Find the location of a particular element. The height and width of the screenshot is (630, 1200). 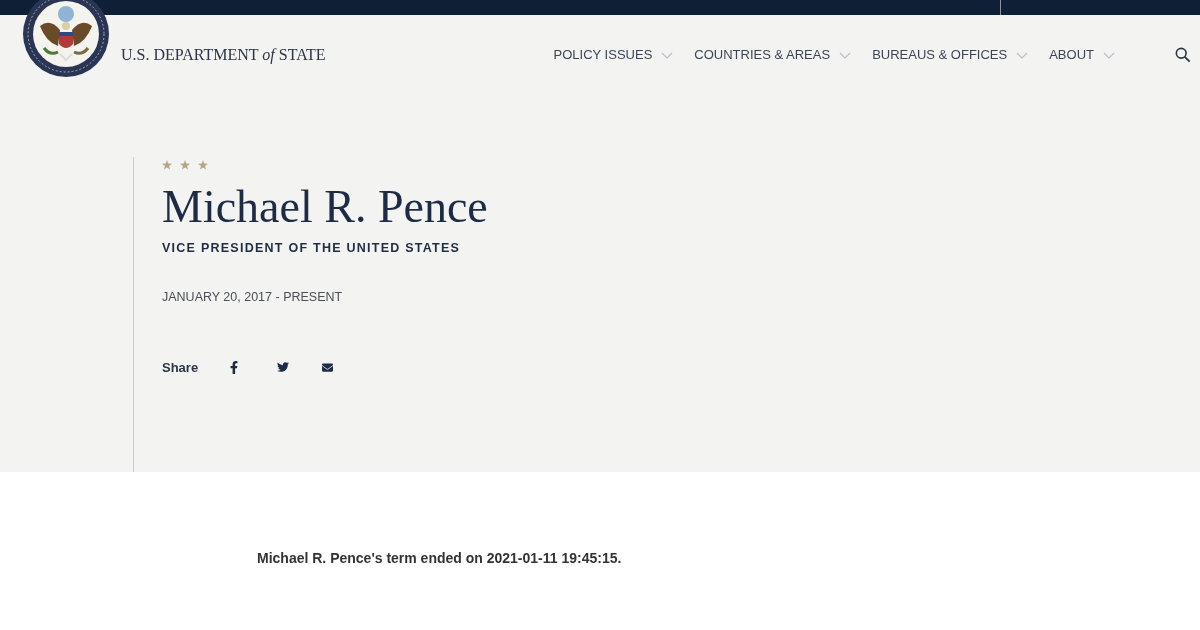

email-share-link is located at coordinates (328, 367).